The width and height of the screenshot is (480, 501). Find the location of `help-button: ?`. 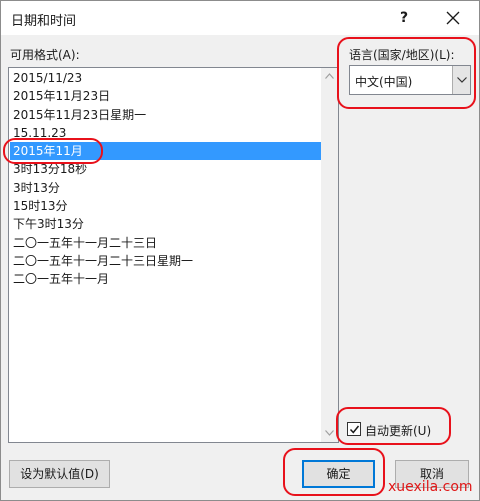

help-button: ? is located at coordinates (404, 18).